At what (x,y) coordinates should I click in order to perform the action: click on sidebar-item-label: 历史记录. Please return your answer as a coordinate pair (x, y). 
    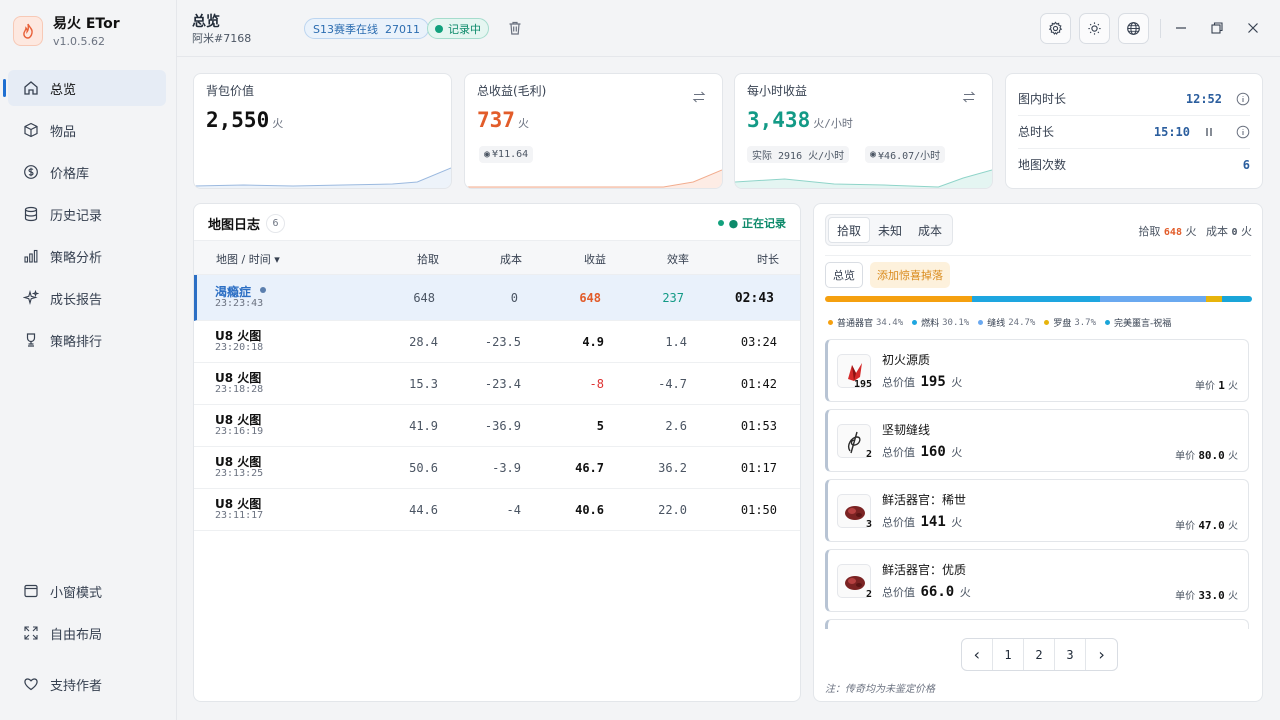
    Looking at the image, I should click on (76, 216).